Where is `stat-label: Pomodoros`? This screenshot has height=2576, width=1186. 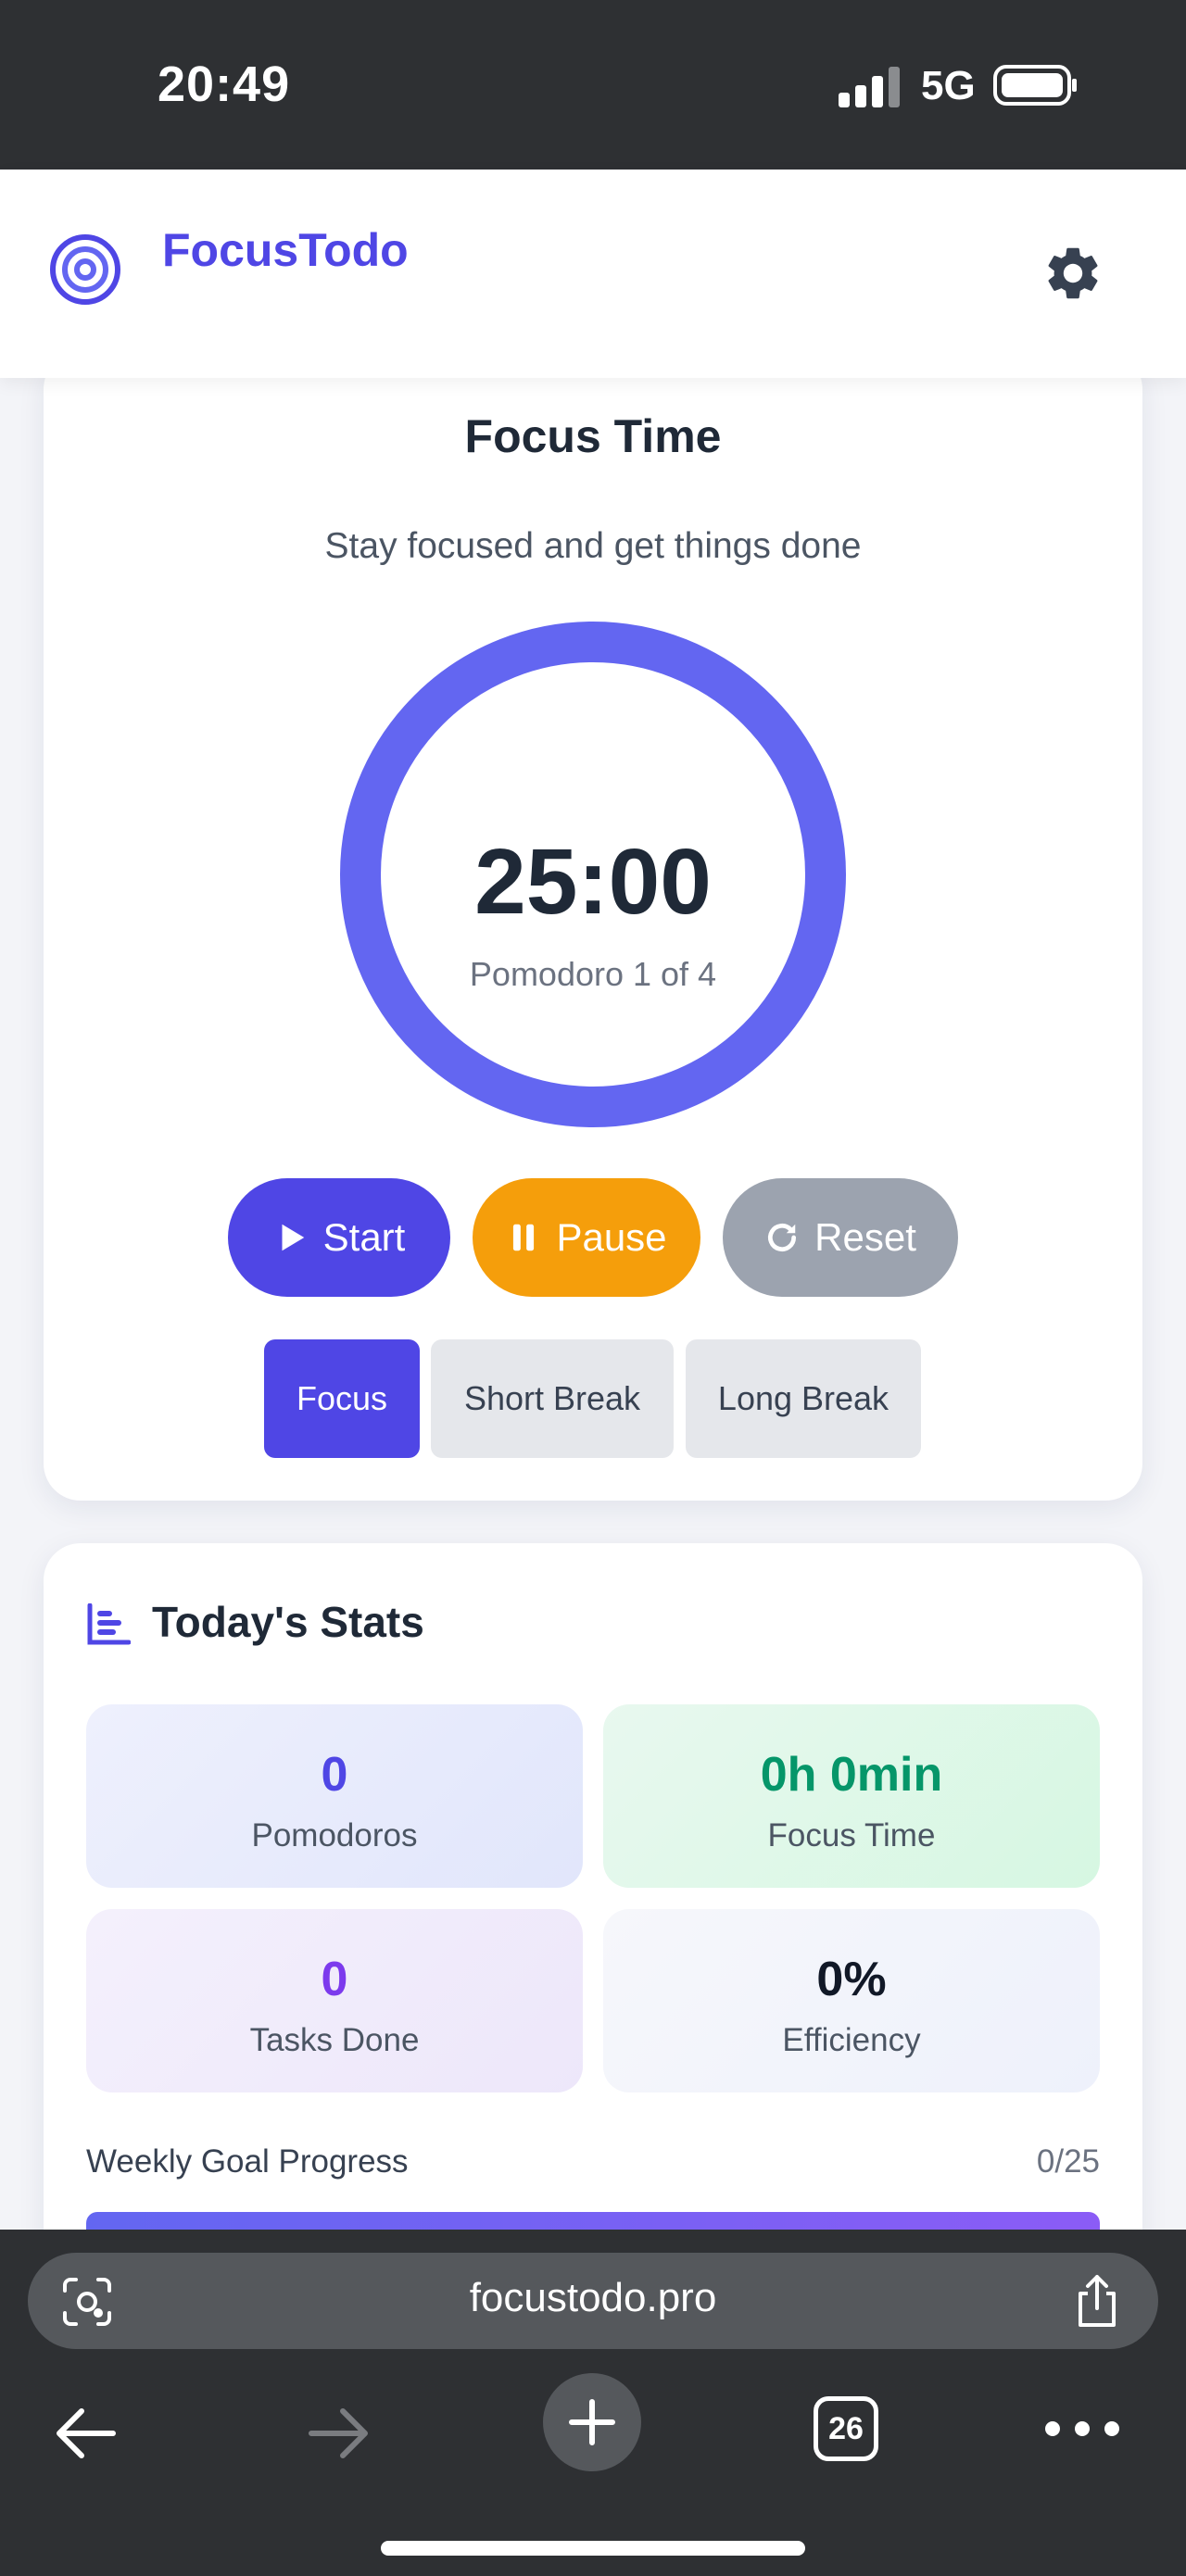 stat-label: Pomodoros is located at coordinates (334, 1835).